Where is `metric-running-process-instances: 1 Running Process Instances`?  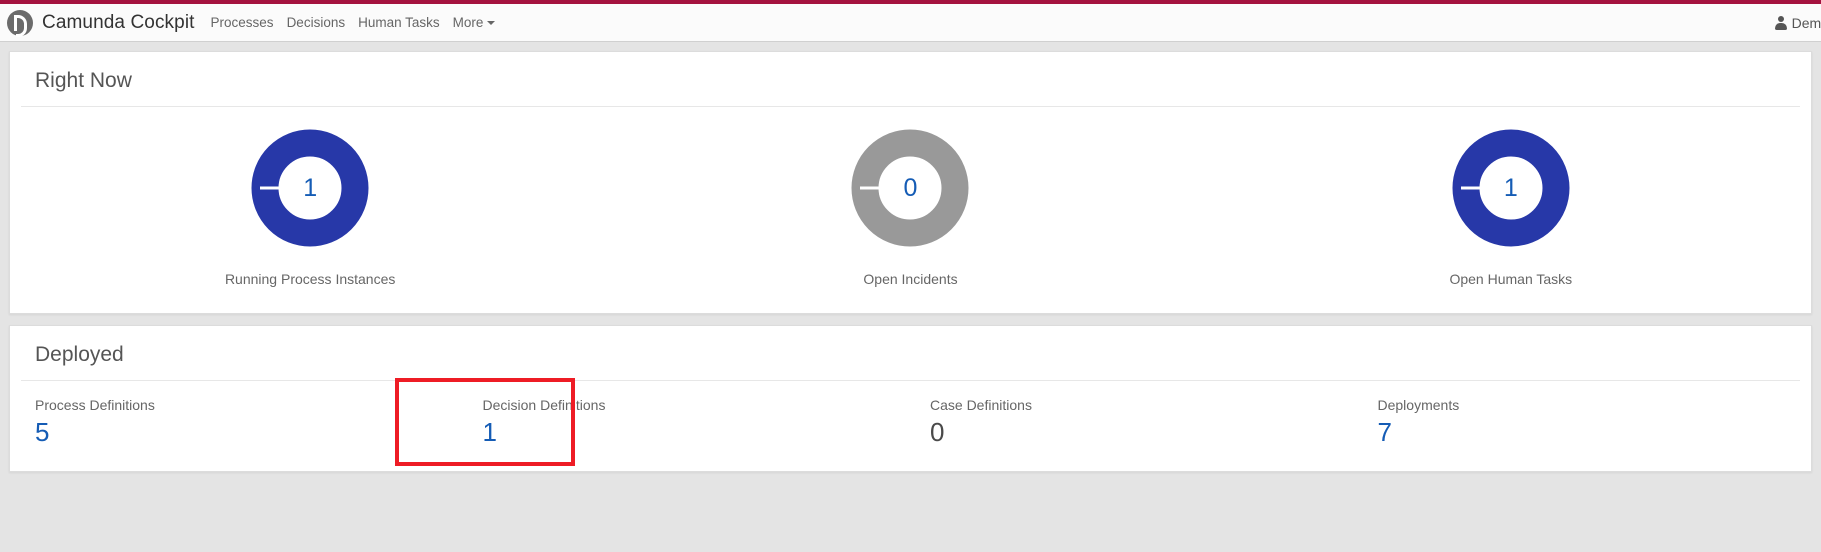
metric-running-process-instances: 1 Running Process Instances is located at coordinates (310, 208).